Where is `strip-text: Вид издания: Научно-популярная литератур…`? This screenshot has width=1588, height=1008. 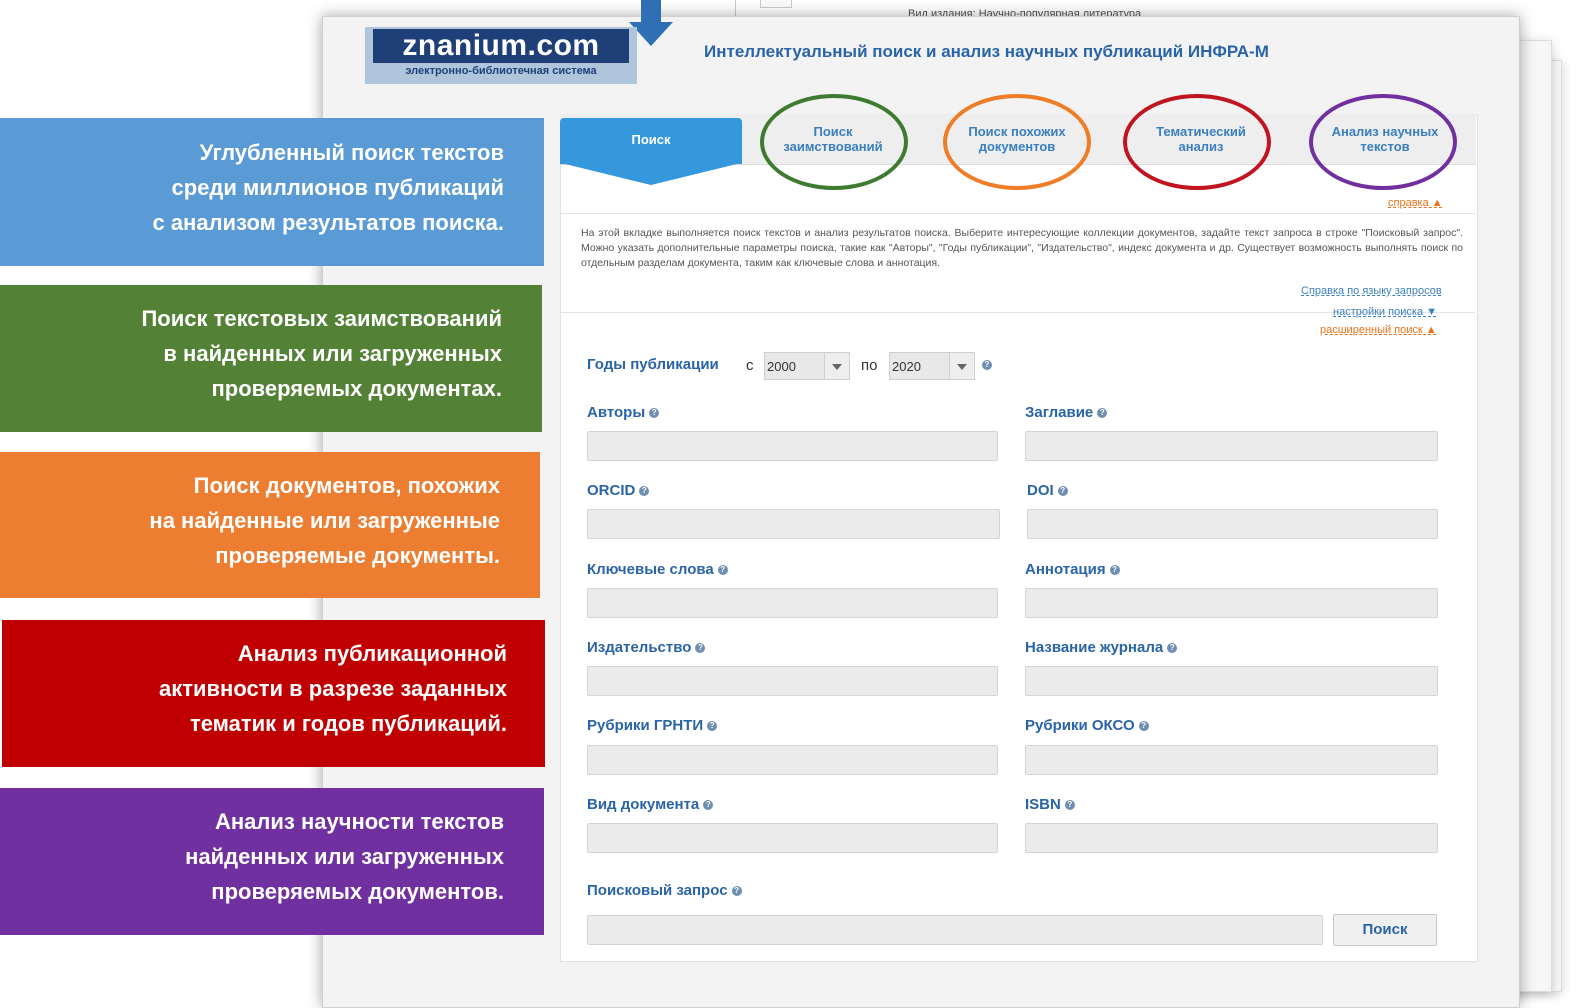
strip-text: Вид издания: Научно-популярная литератур… is located at coordinates (1025, 12).